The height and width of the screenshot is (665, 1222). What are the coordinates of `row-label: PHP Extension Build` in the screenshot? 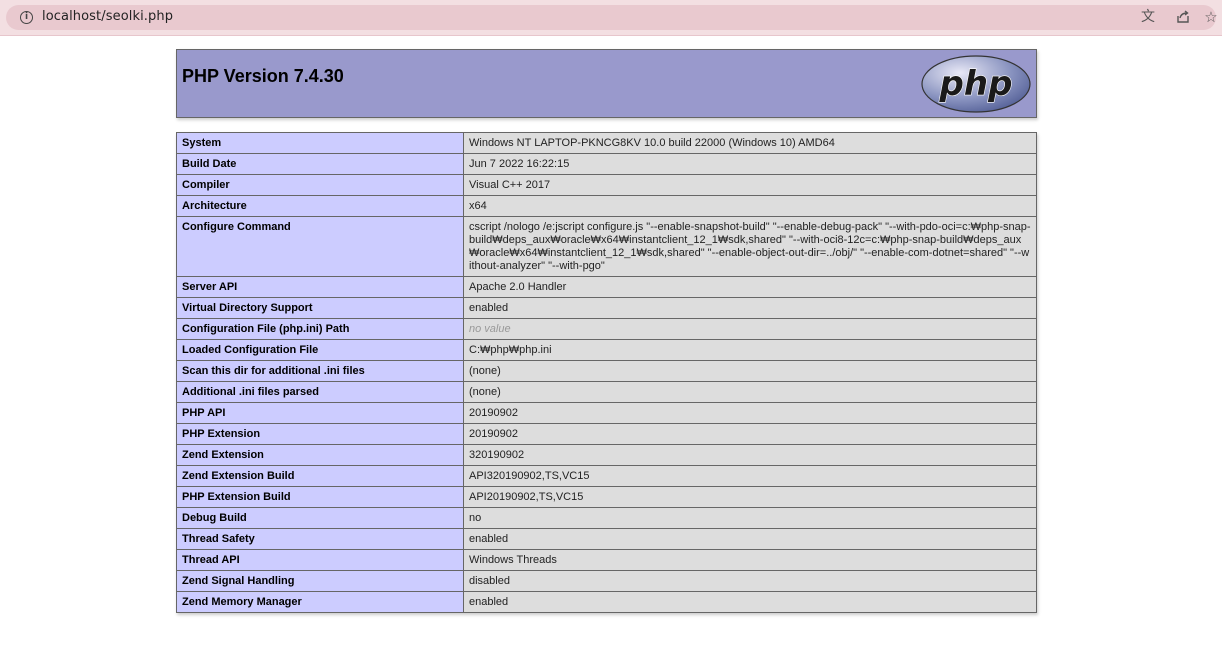 It's located at (320, 497).